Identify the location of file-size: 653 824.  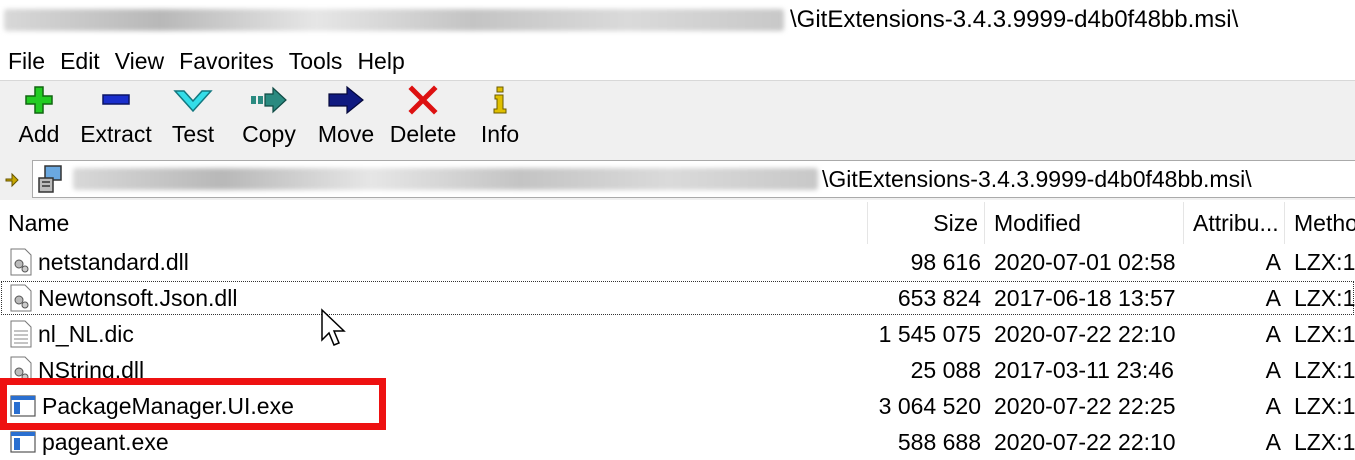
(939, 298).